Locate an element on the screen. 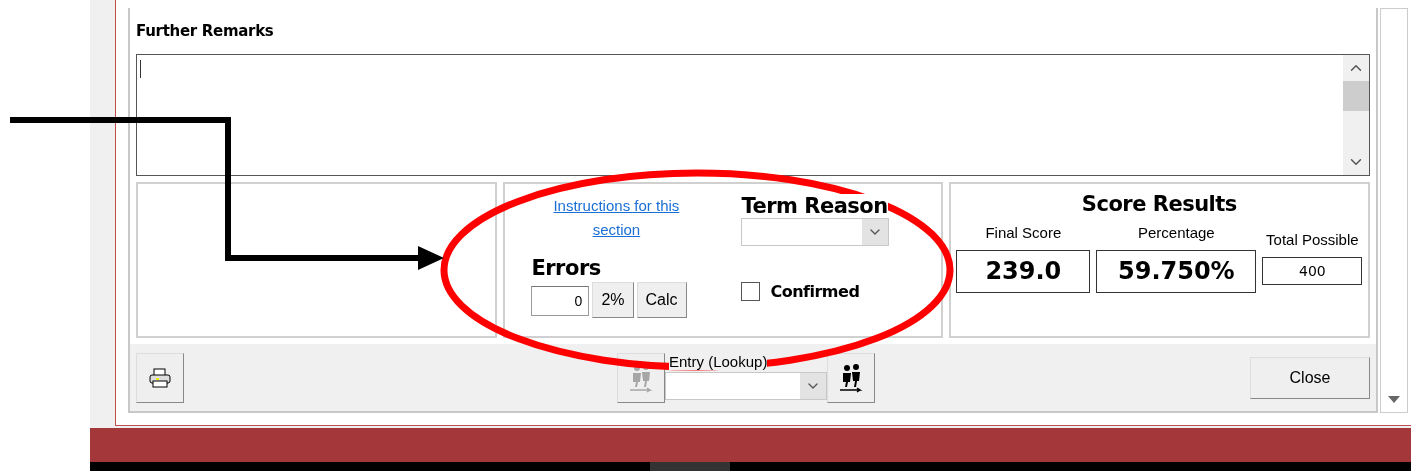  printer-icon is located at coordinates (160, 378).